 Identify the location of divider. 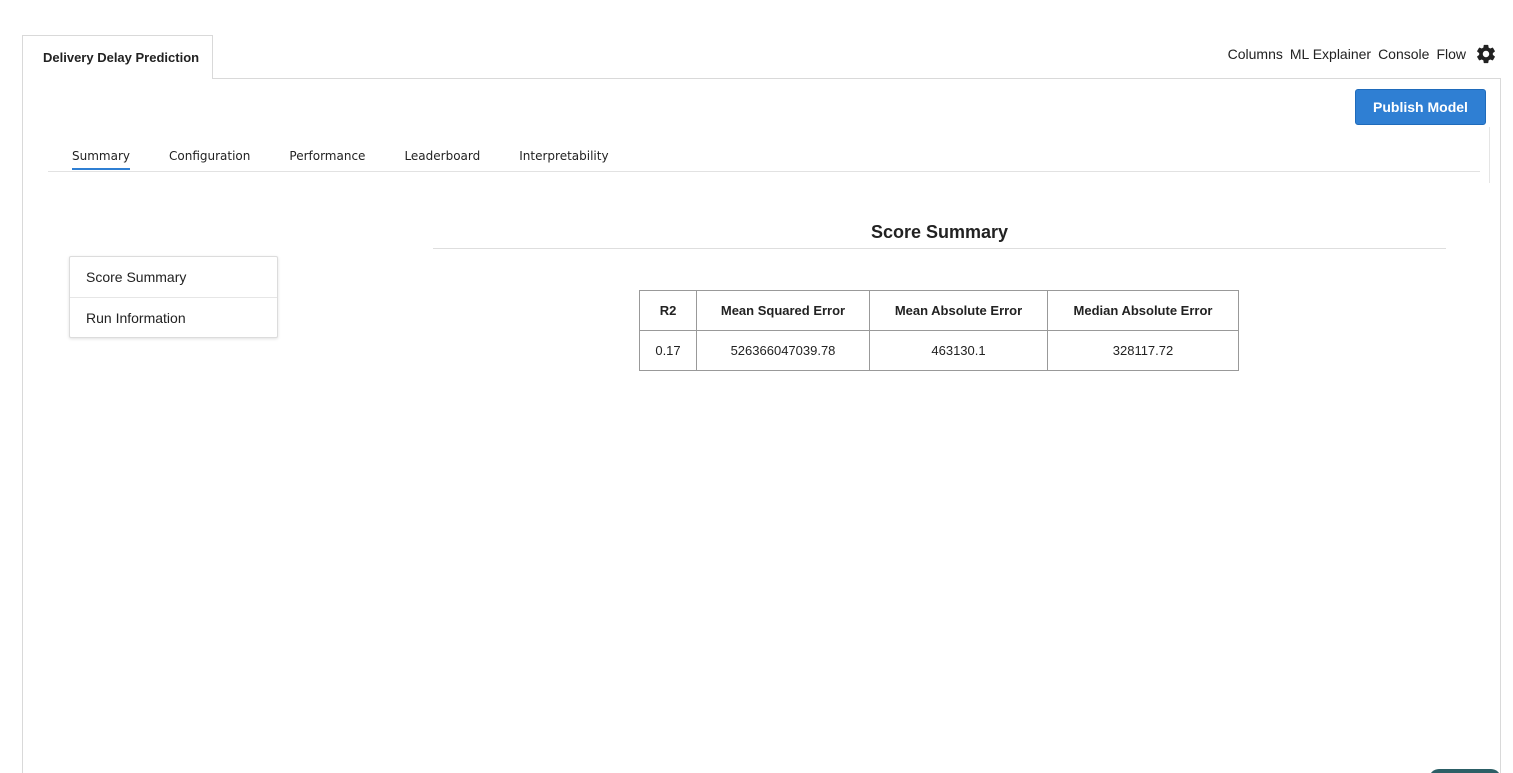
(1489, 155).